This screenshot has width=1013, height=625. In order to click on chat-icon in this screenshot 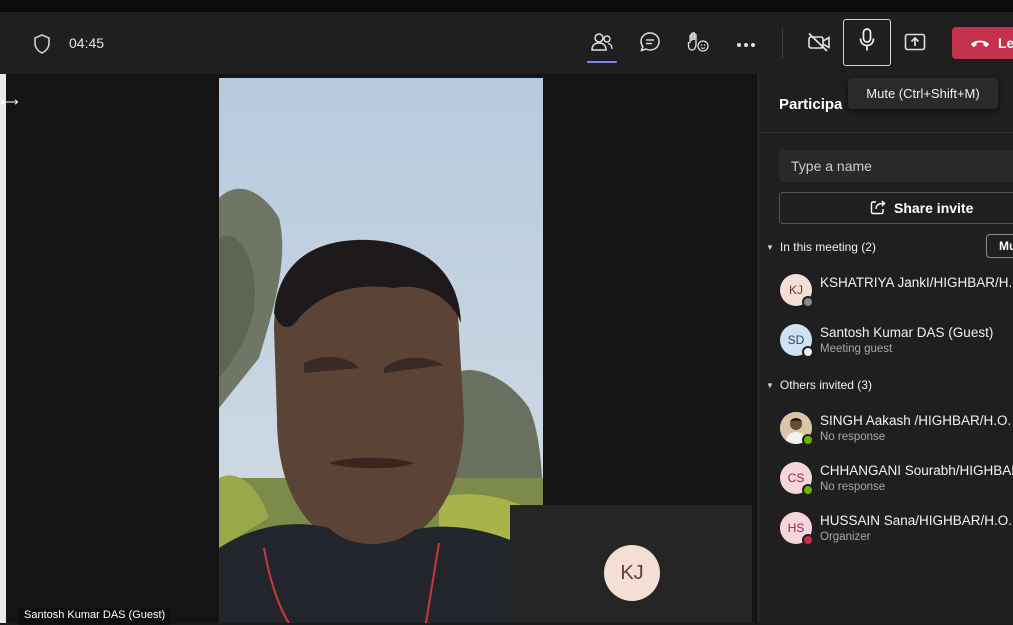, I will do `click(650, 44)`.